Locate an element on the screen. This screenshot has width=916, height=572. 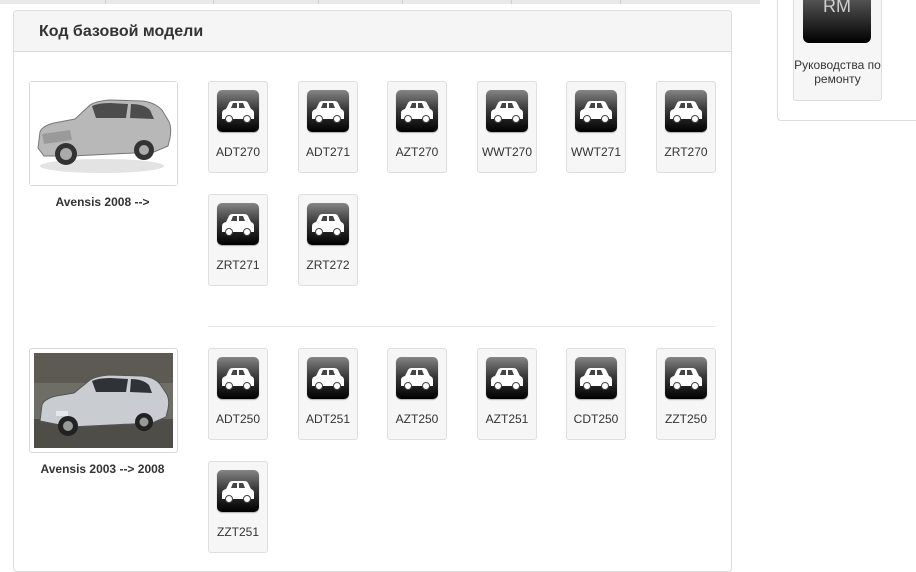
car-photo-road is located at coordinates (103, 400).